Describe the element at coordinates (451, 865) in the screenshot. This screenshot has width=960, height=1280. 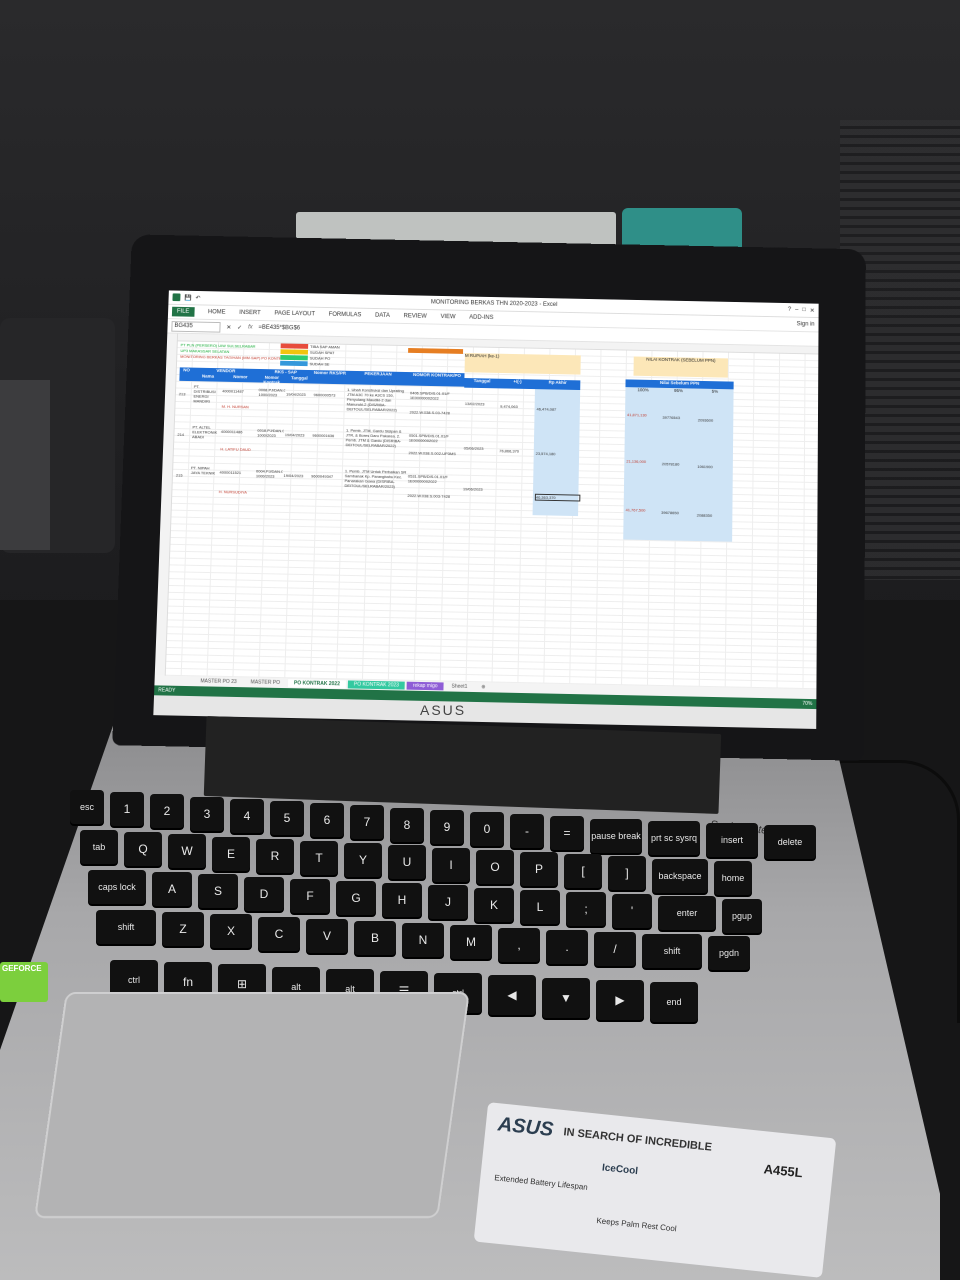
I see `key-i: I` at that location.